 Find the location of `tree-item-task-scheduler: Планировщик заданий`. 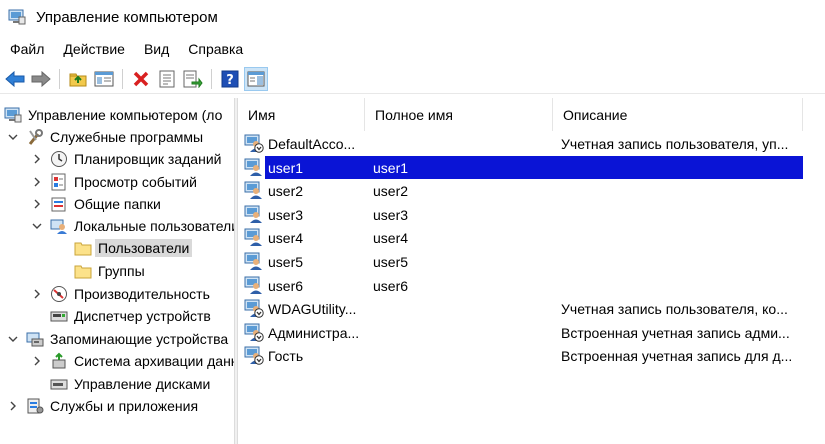

tree-item-task-scheduler: Планировщик заданий is located at coordinates (125, 159).